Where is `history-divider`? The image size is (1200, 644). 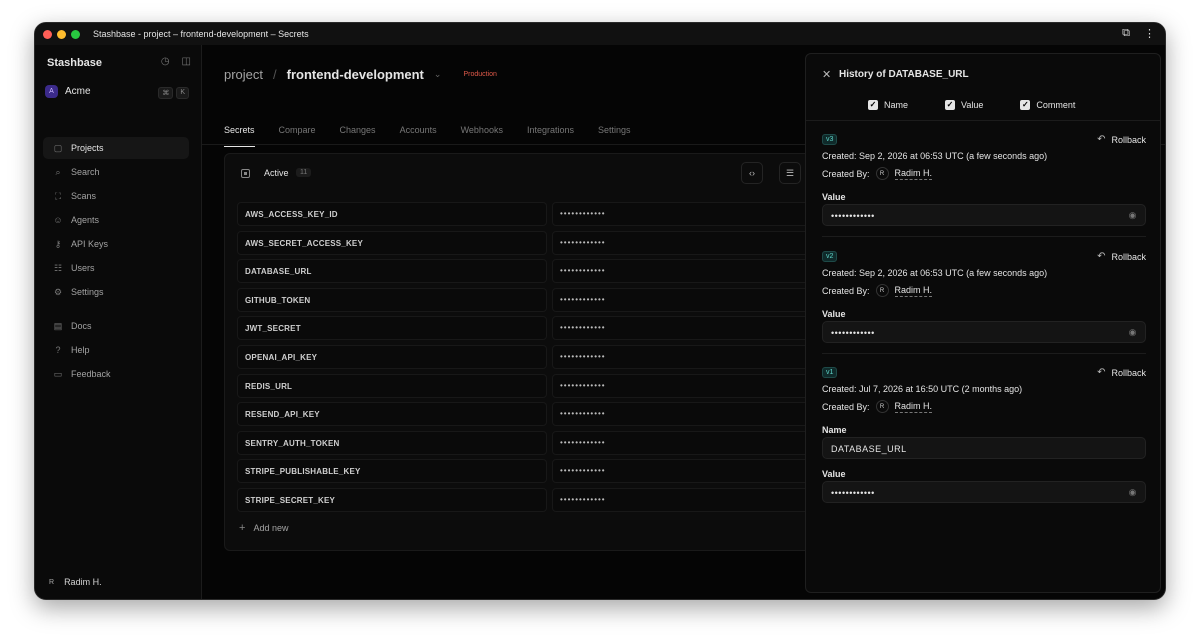
history-divider is located at coordinates (983, 120).